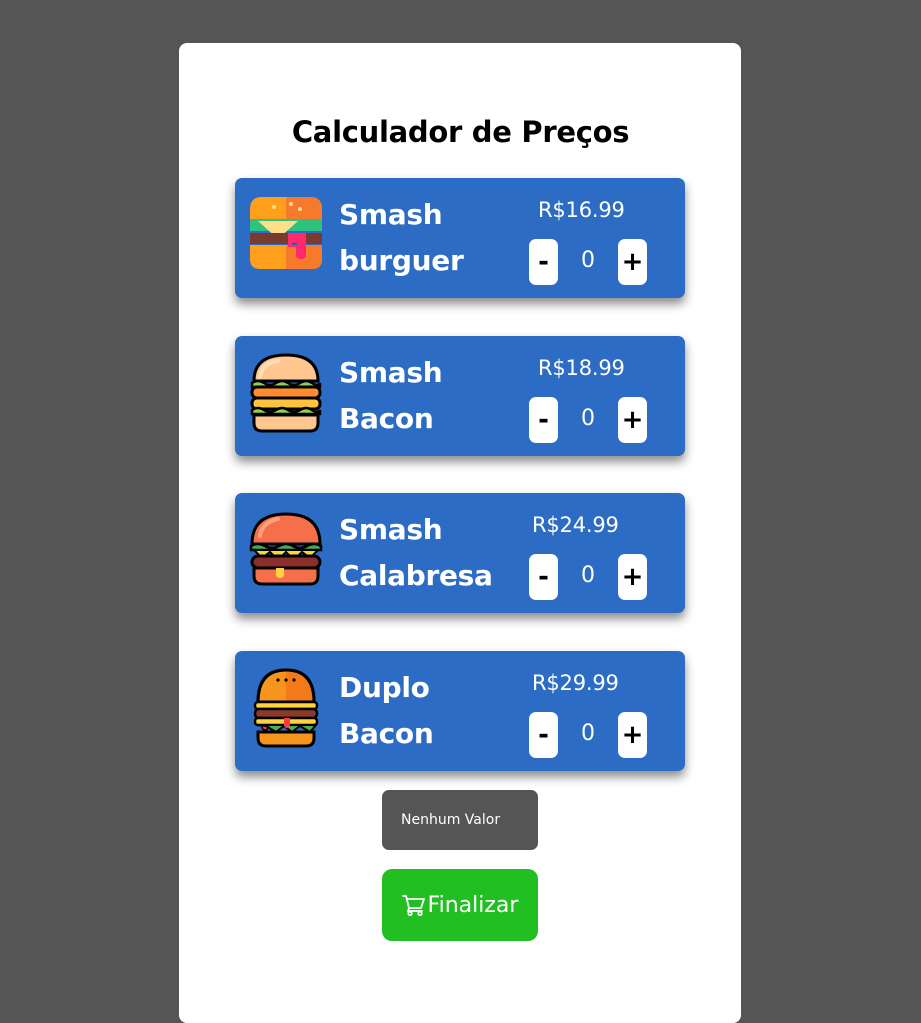 The width and height of the screenshot is (921, 1023). I want to click on double-burger-icon, so click(286, 708).